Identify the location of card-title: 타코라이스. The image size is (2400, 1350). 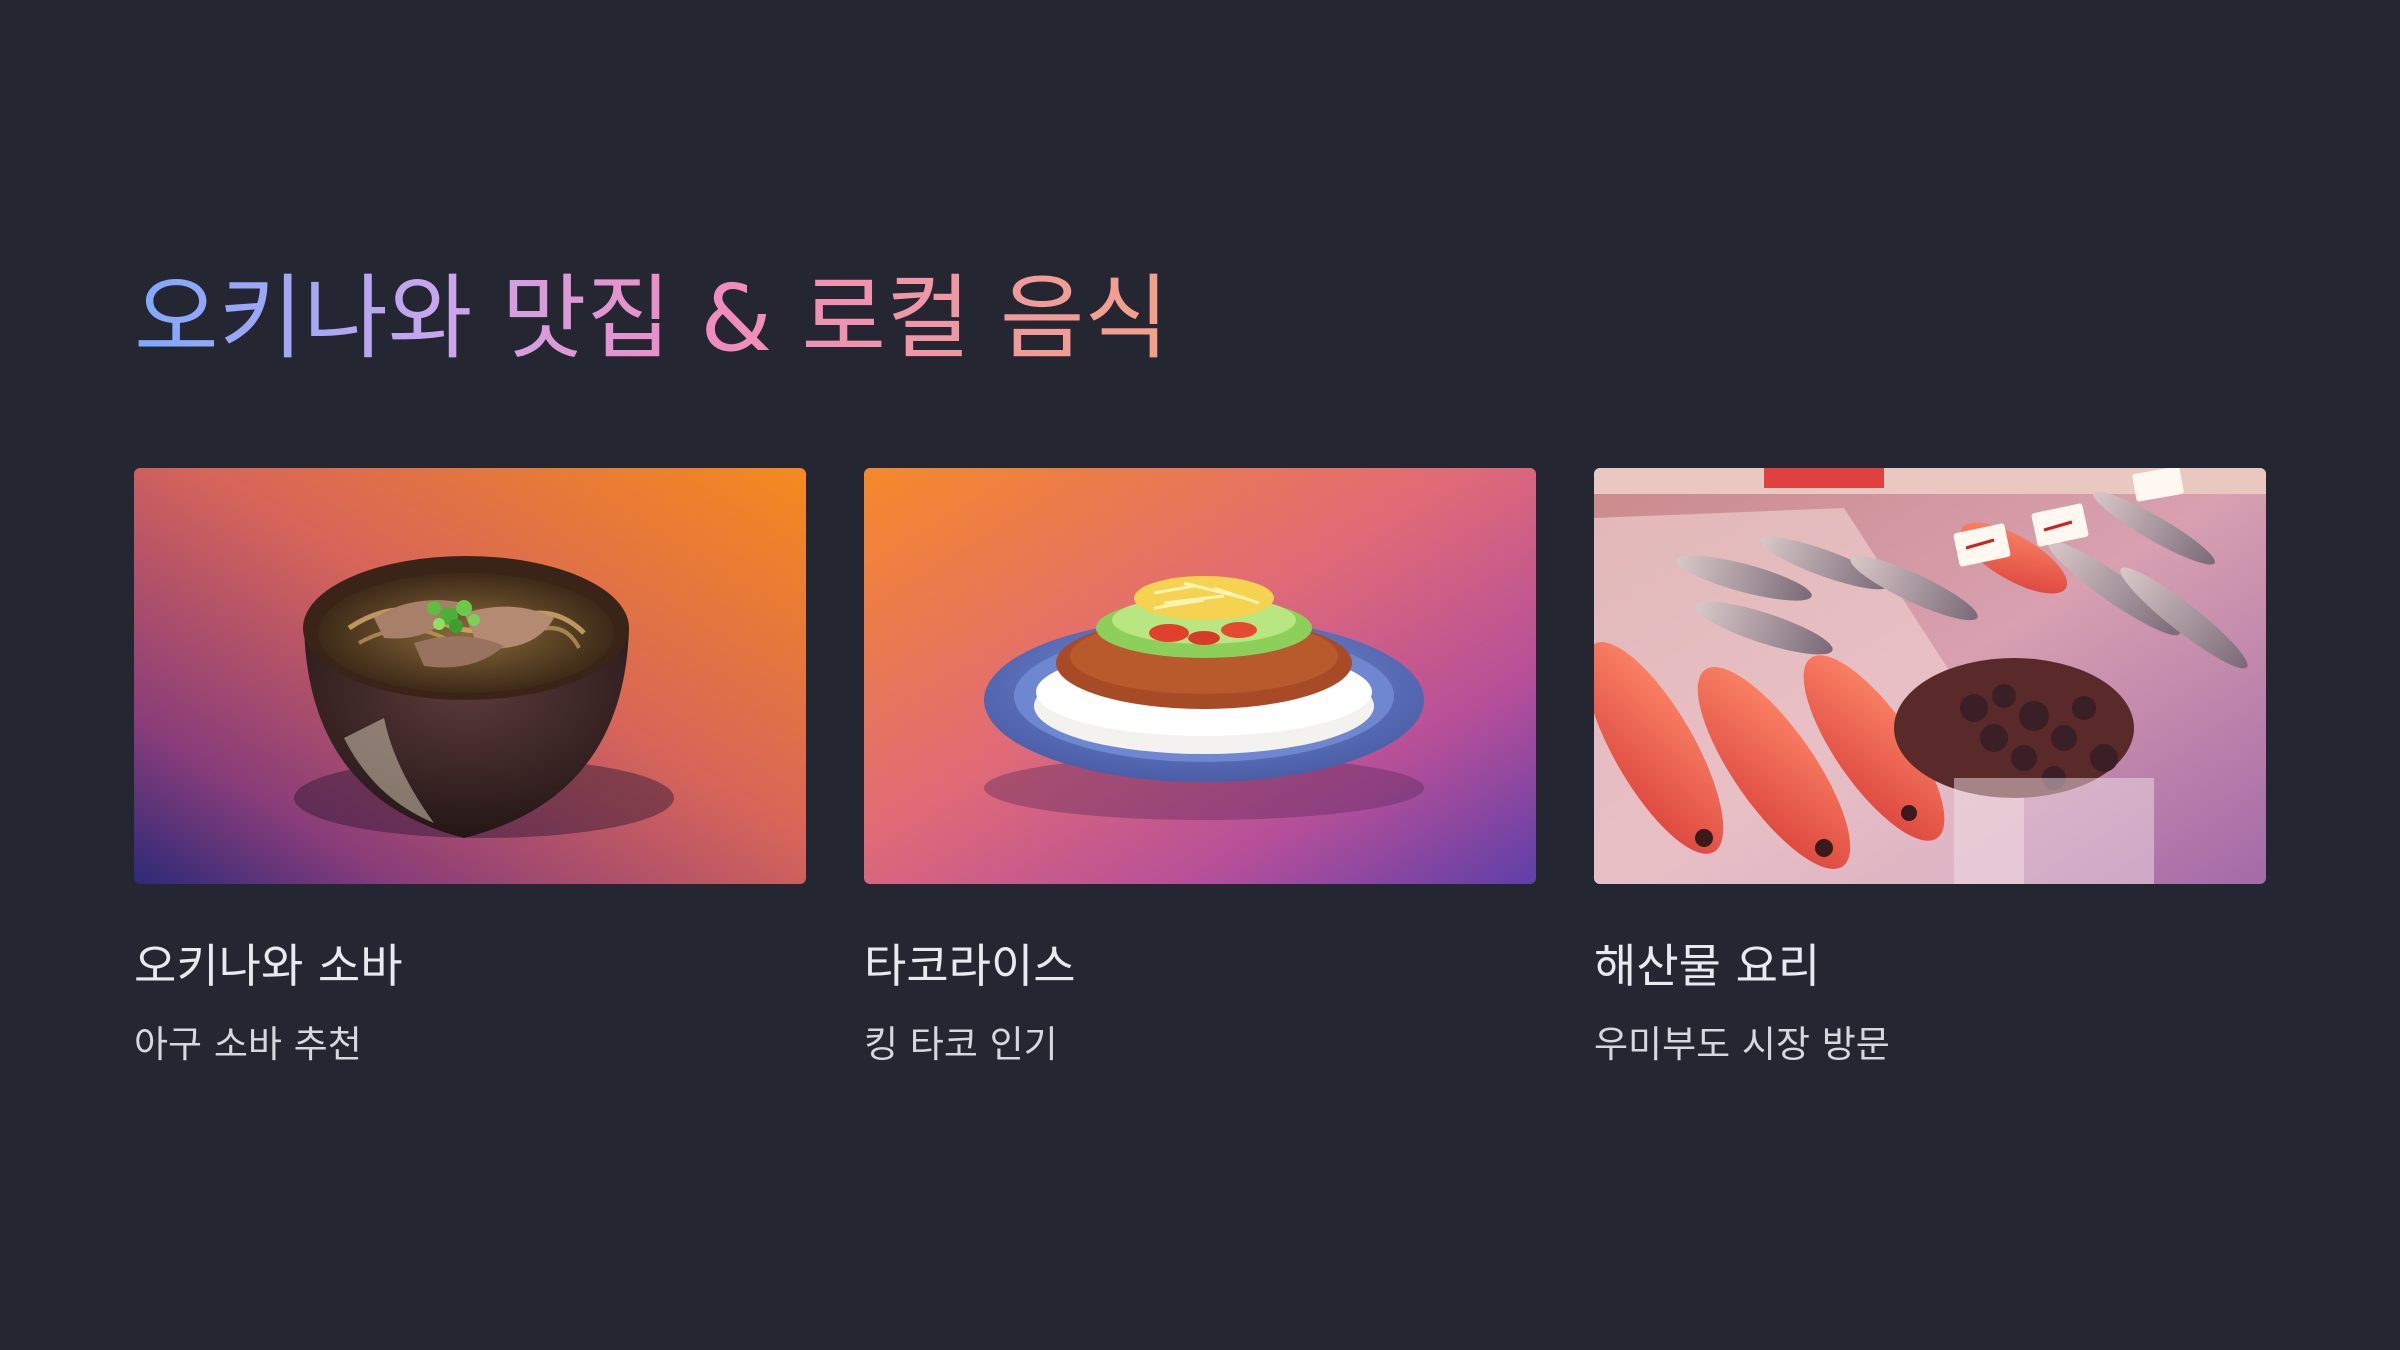
(970, 966).